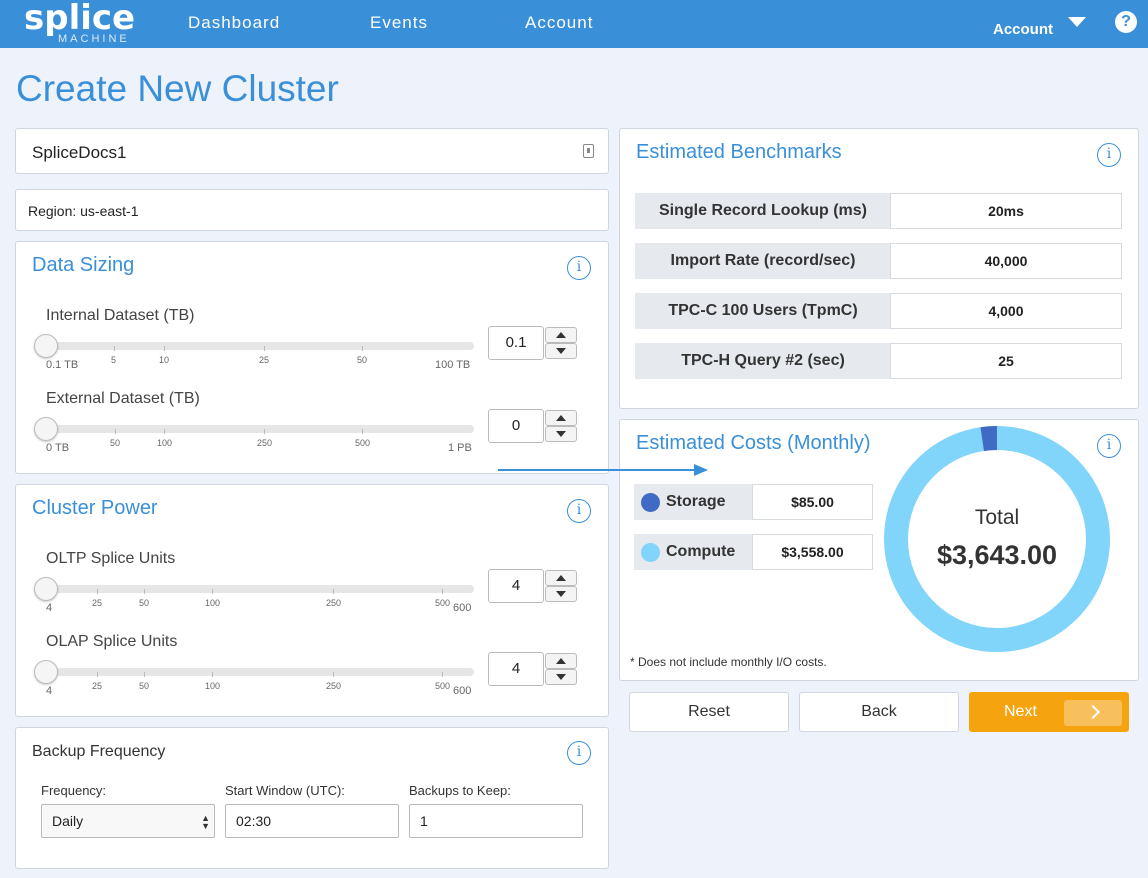 The image size is (1148, 878). What do you see at coordinates (997, 555) in the screenshot?
I see `donut-total-value: $3,643.00` at bounding box center [997, 555].